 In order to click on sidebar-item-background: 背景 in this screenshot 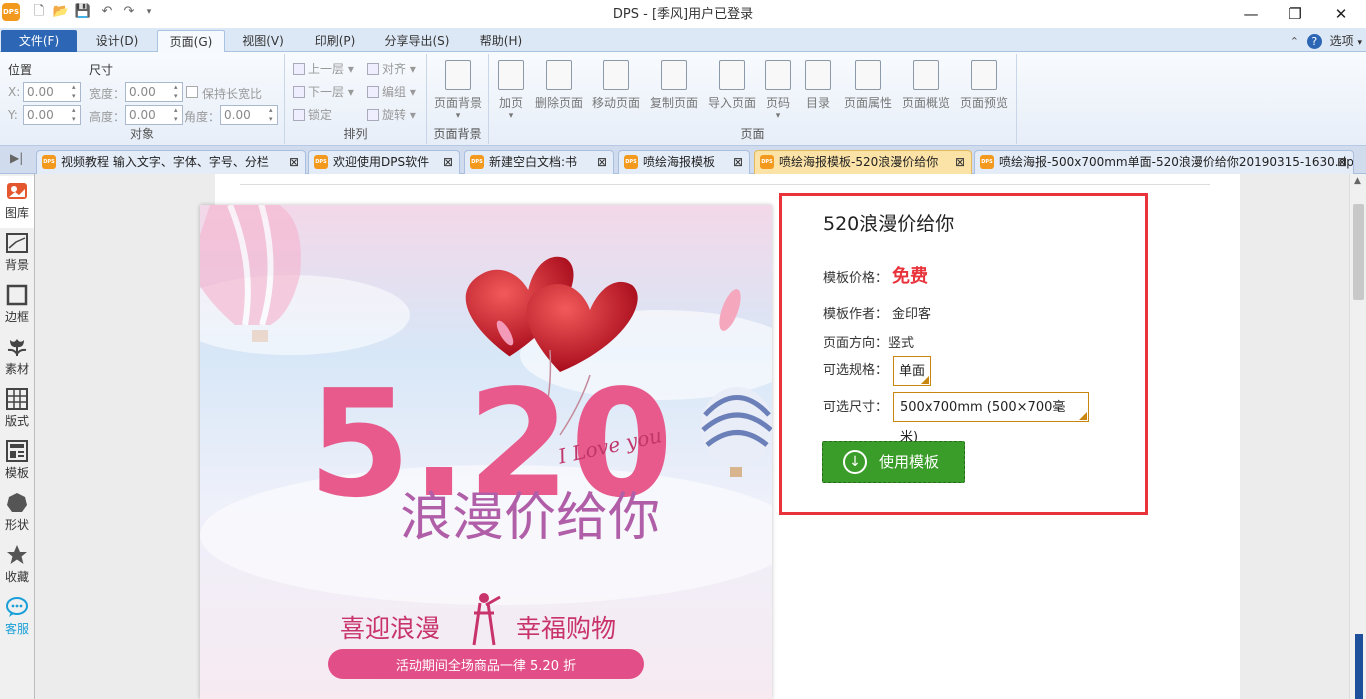, I will do `click(17, 254)`.